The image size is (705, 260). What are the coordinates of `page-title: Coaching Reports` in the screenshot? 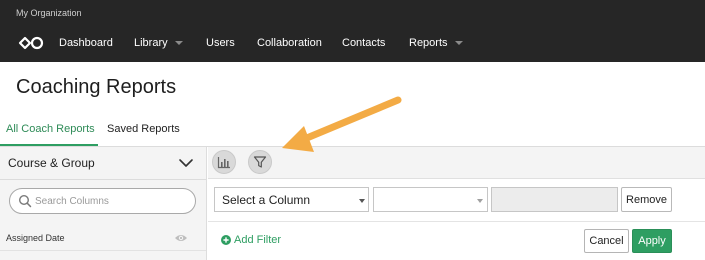 It's located at (96, 87).